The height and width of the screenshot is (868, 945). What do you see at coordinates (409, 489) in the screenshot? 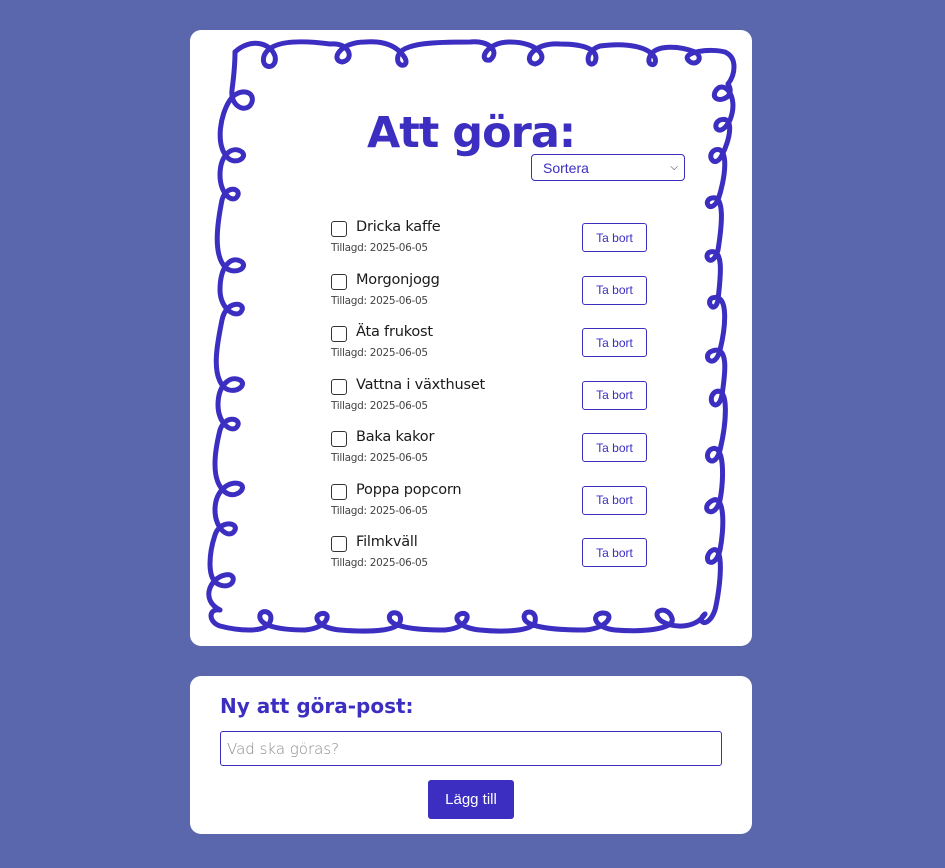
I see `todo-item-text: Poppa popcorn` at bounding box center [409, 489].